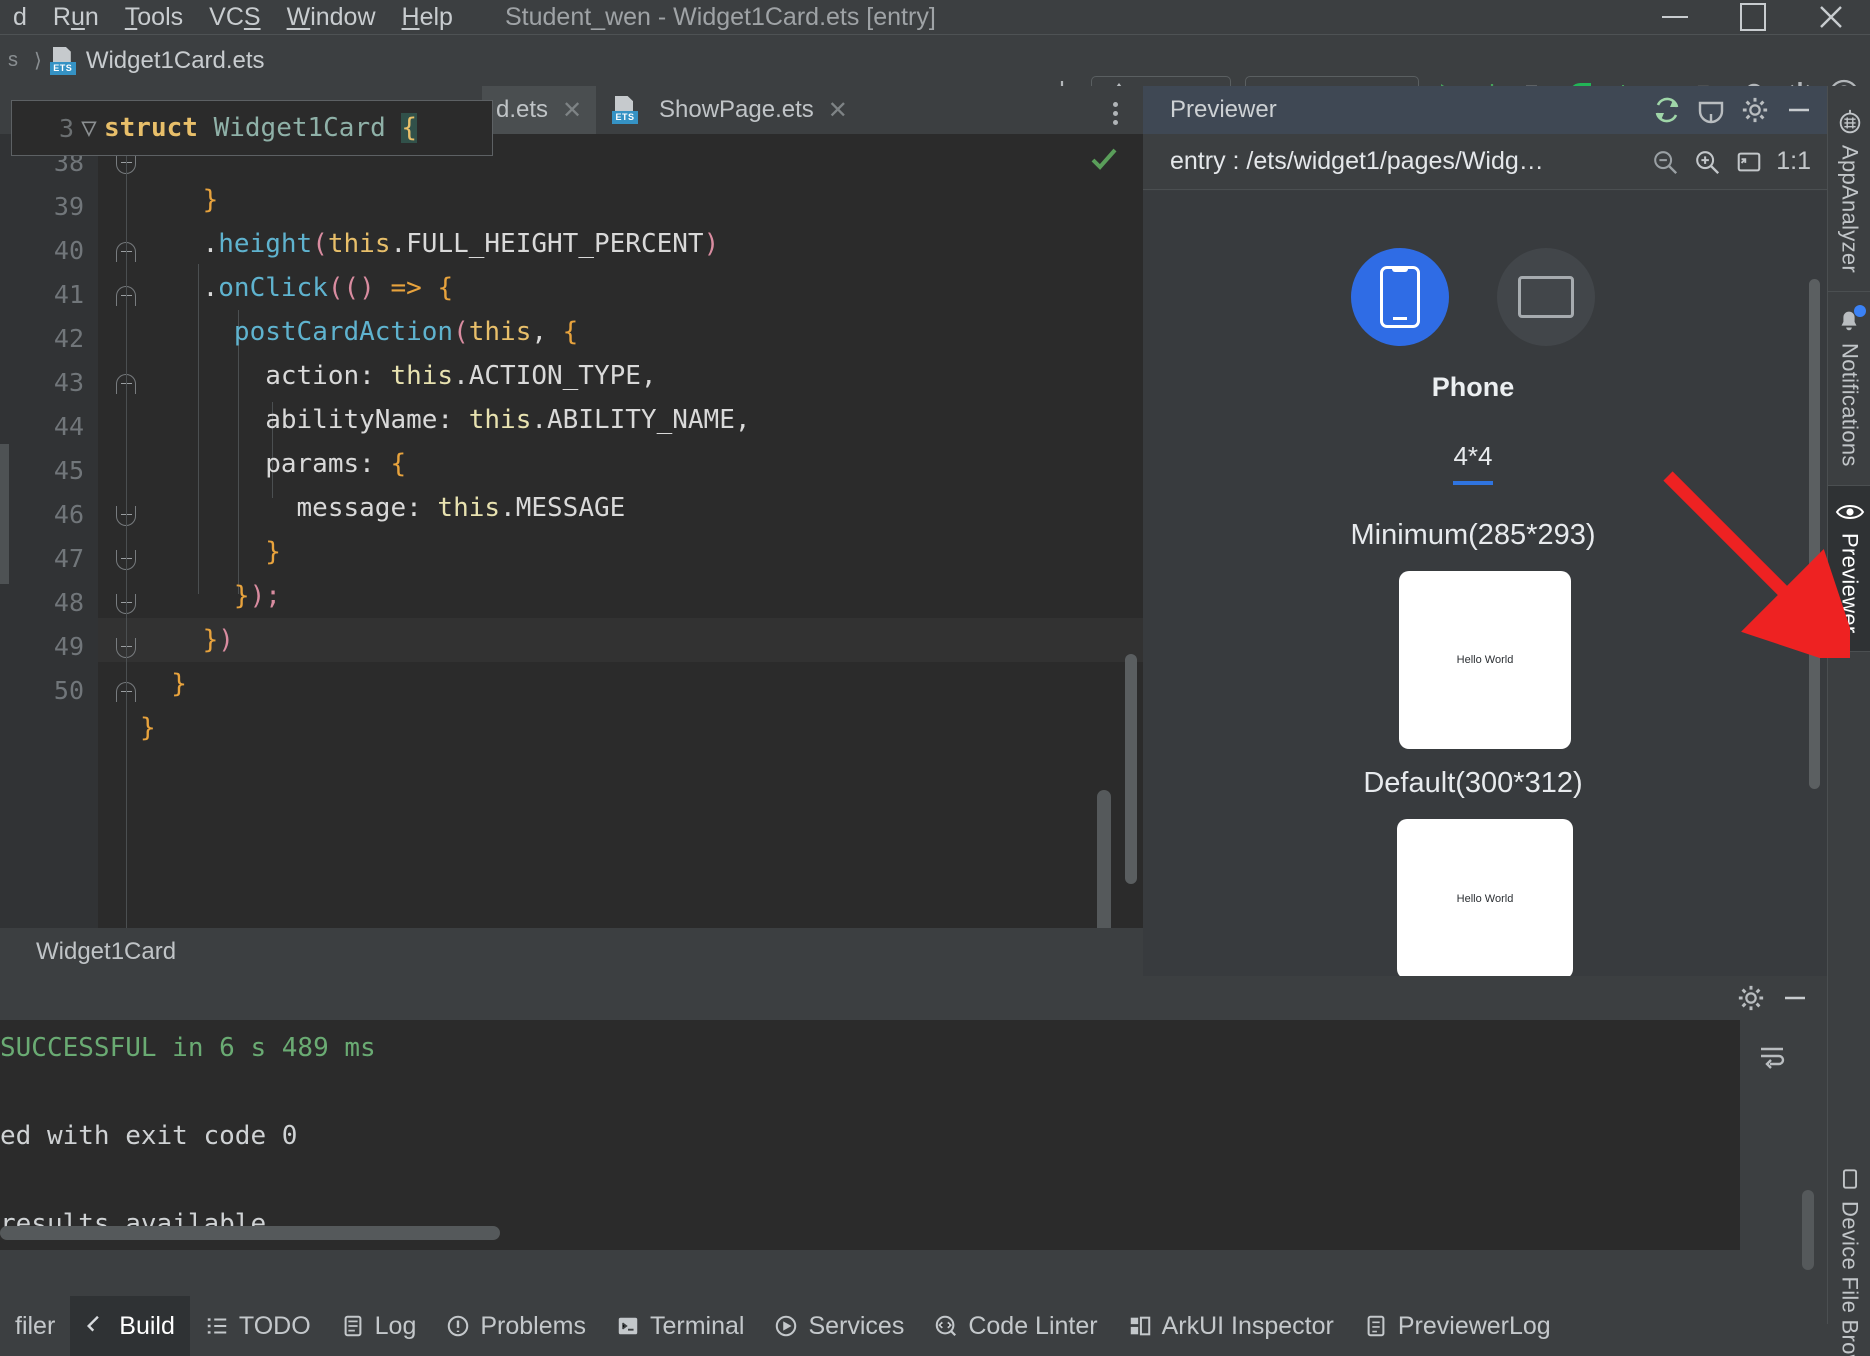 The width and height of the screenshot is (1870, 1356). I want to click on breadcrumb-prefix: s, so click(13, 60).